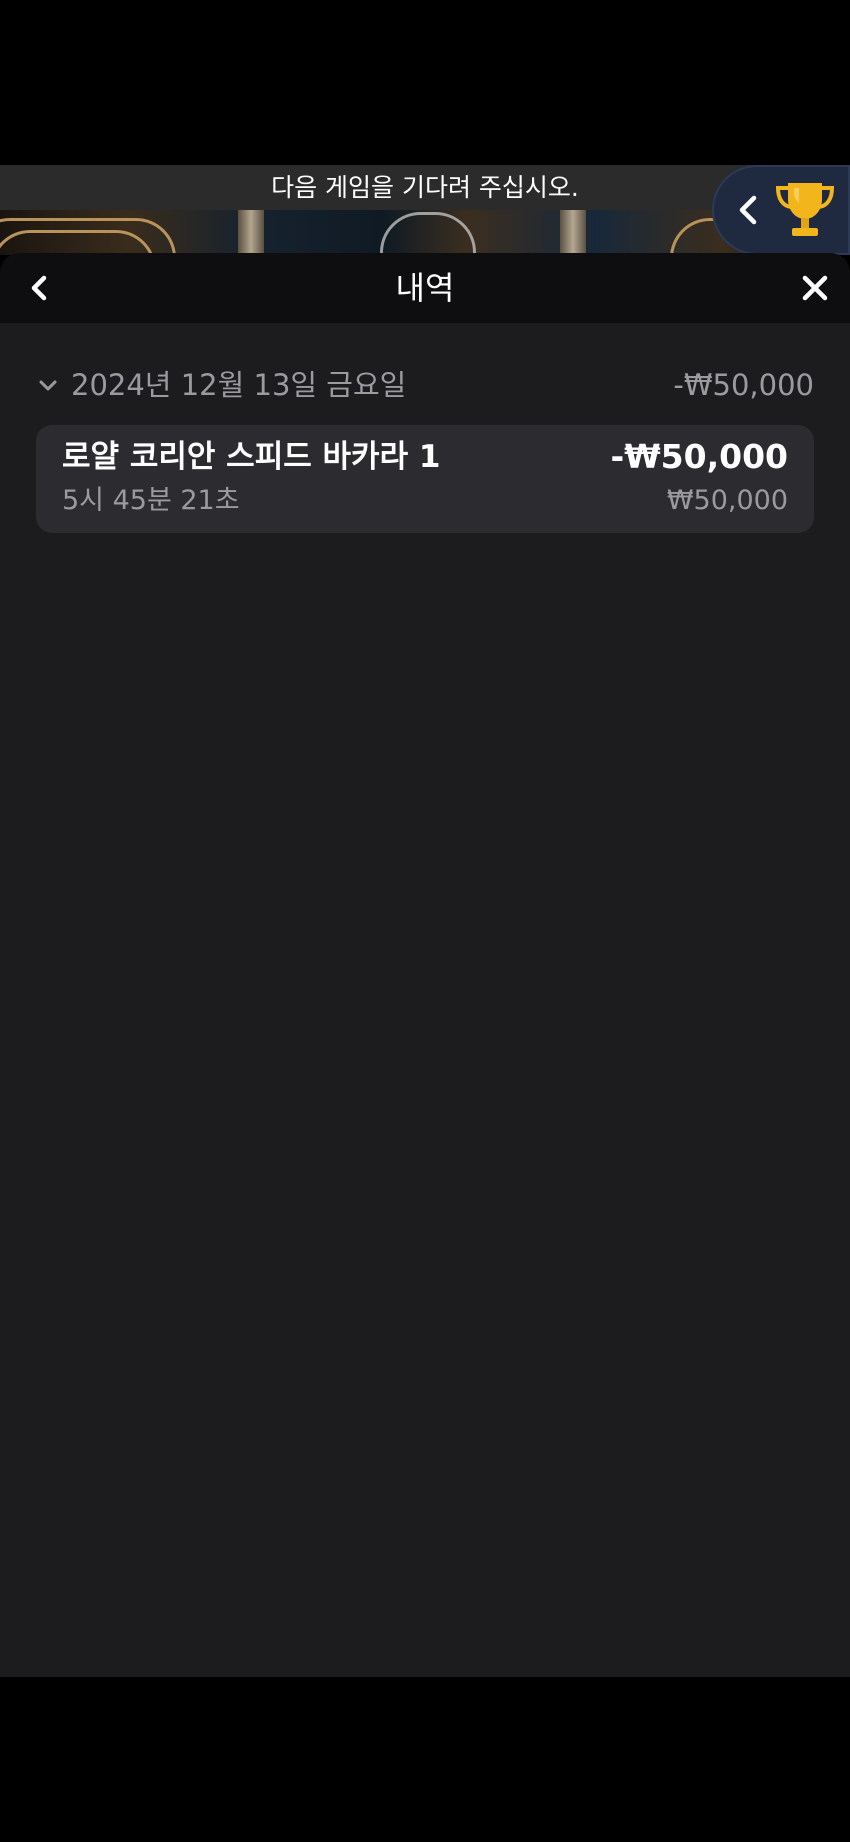 This screenshot has height=1842, width=850. What do you see at coordinates (251, 457) in the screenshot?
I see `bet-game-name: 로얄 코리안 스피드 바카라 1` at bounding box center [251, 457].